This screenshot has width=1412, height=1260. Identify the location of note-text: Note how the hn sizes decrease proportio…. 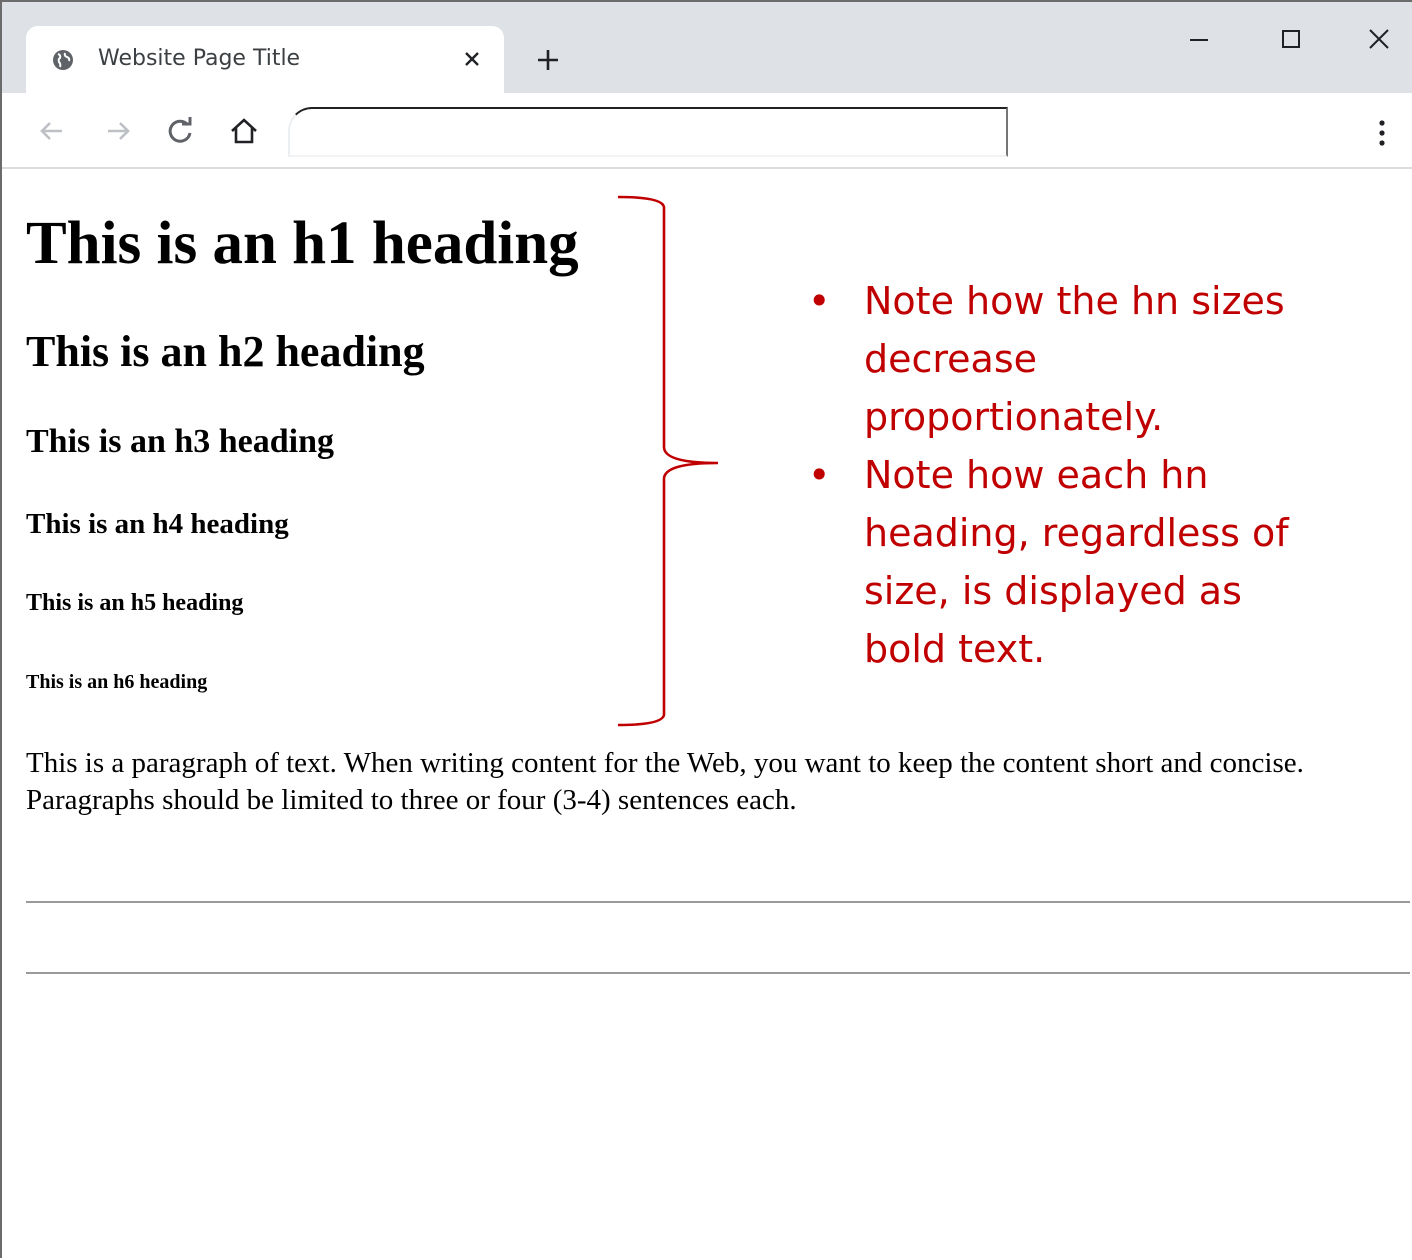
(1074, 359).